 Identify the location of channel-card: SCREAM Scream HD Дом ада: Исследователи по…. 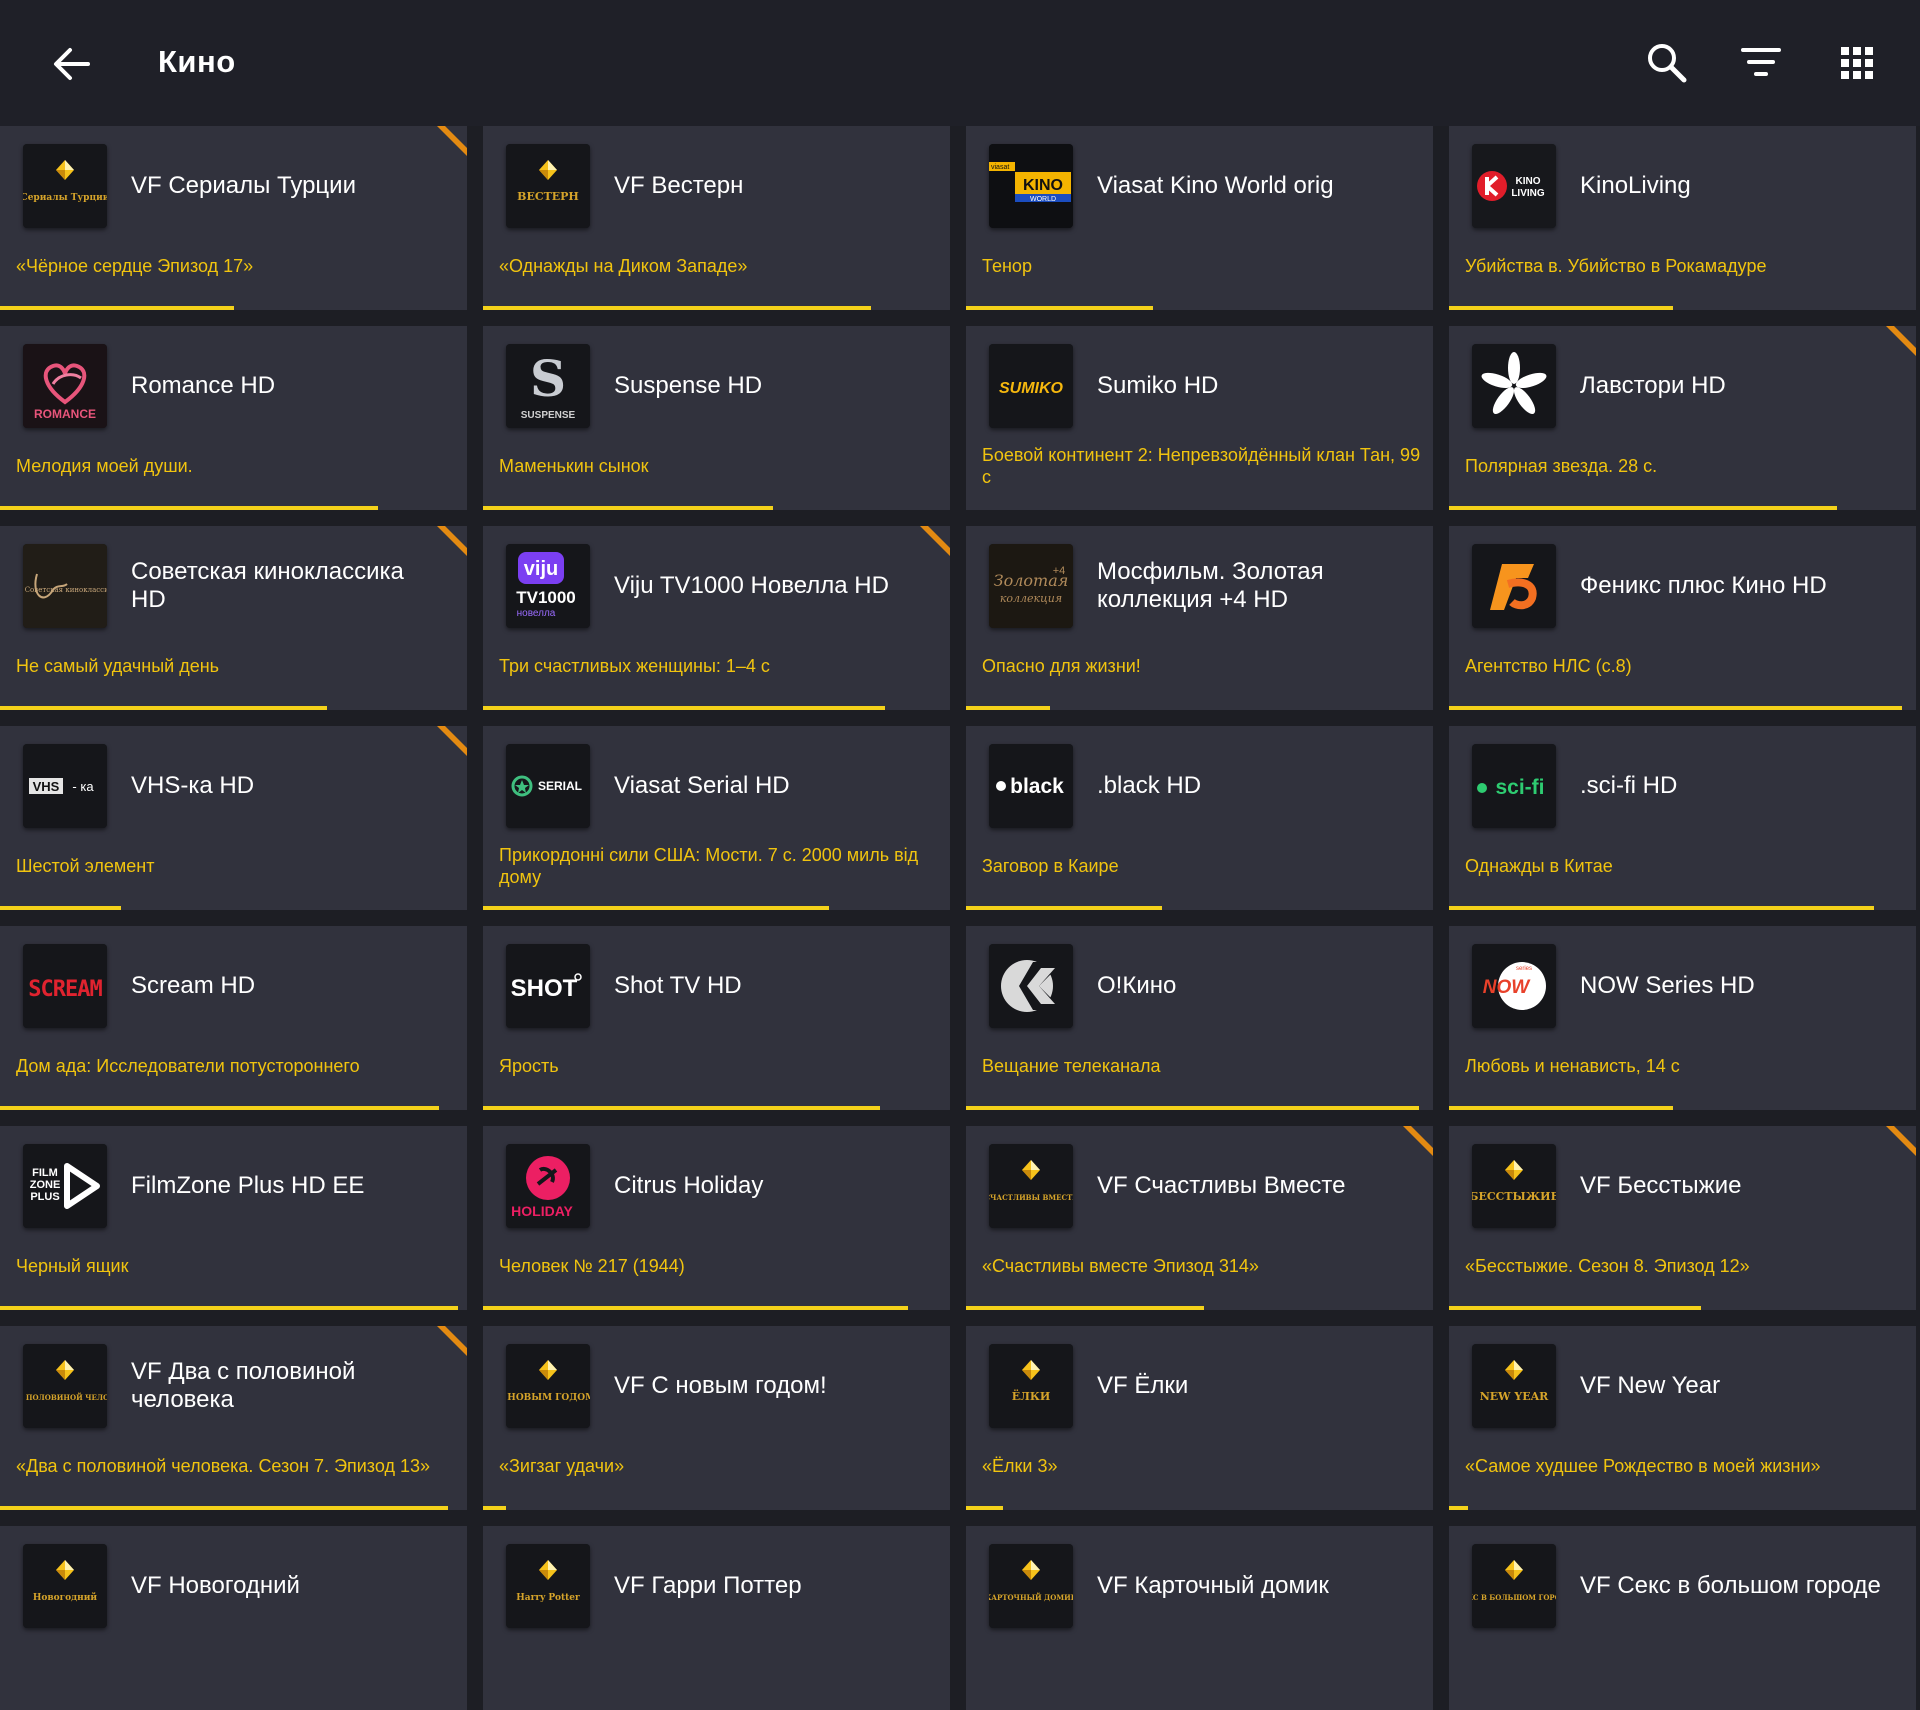
(233, 1018).